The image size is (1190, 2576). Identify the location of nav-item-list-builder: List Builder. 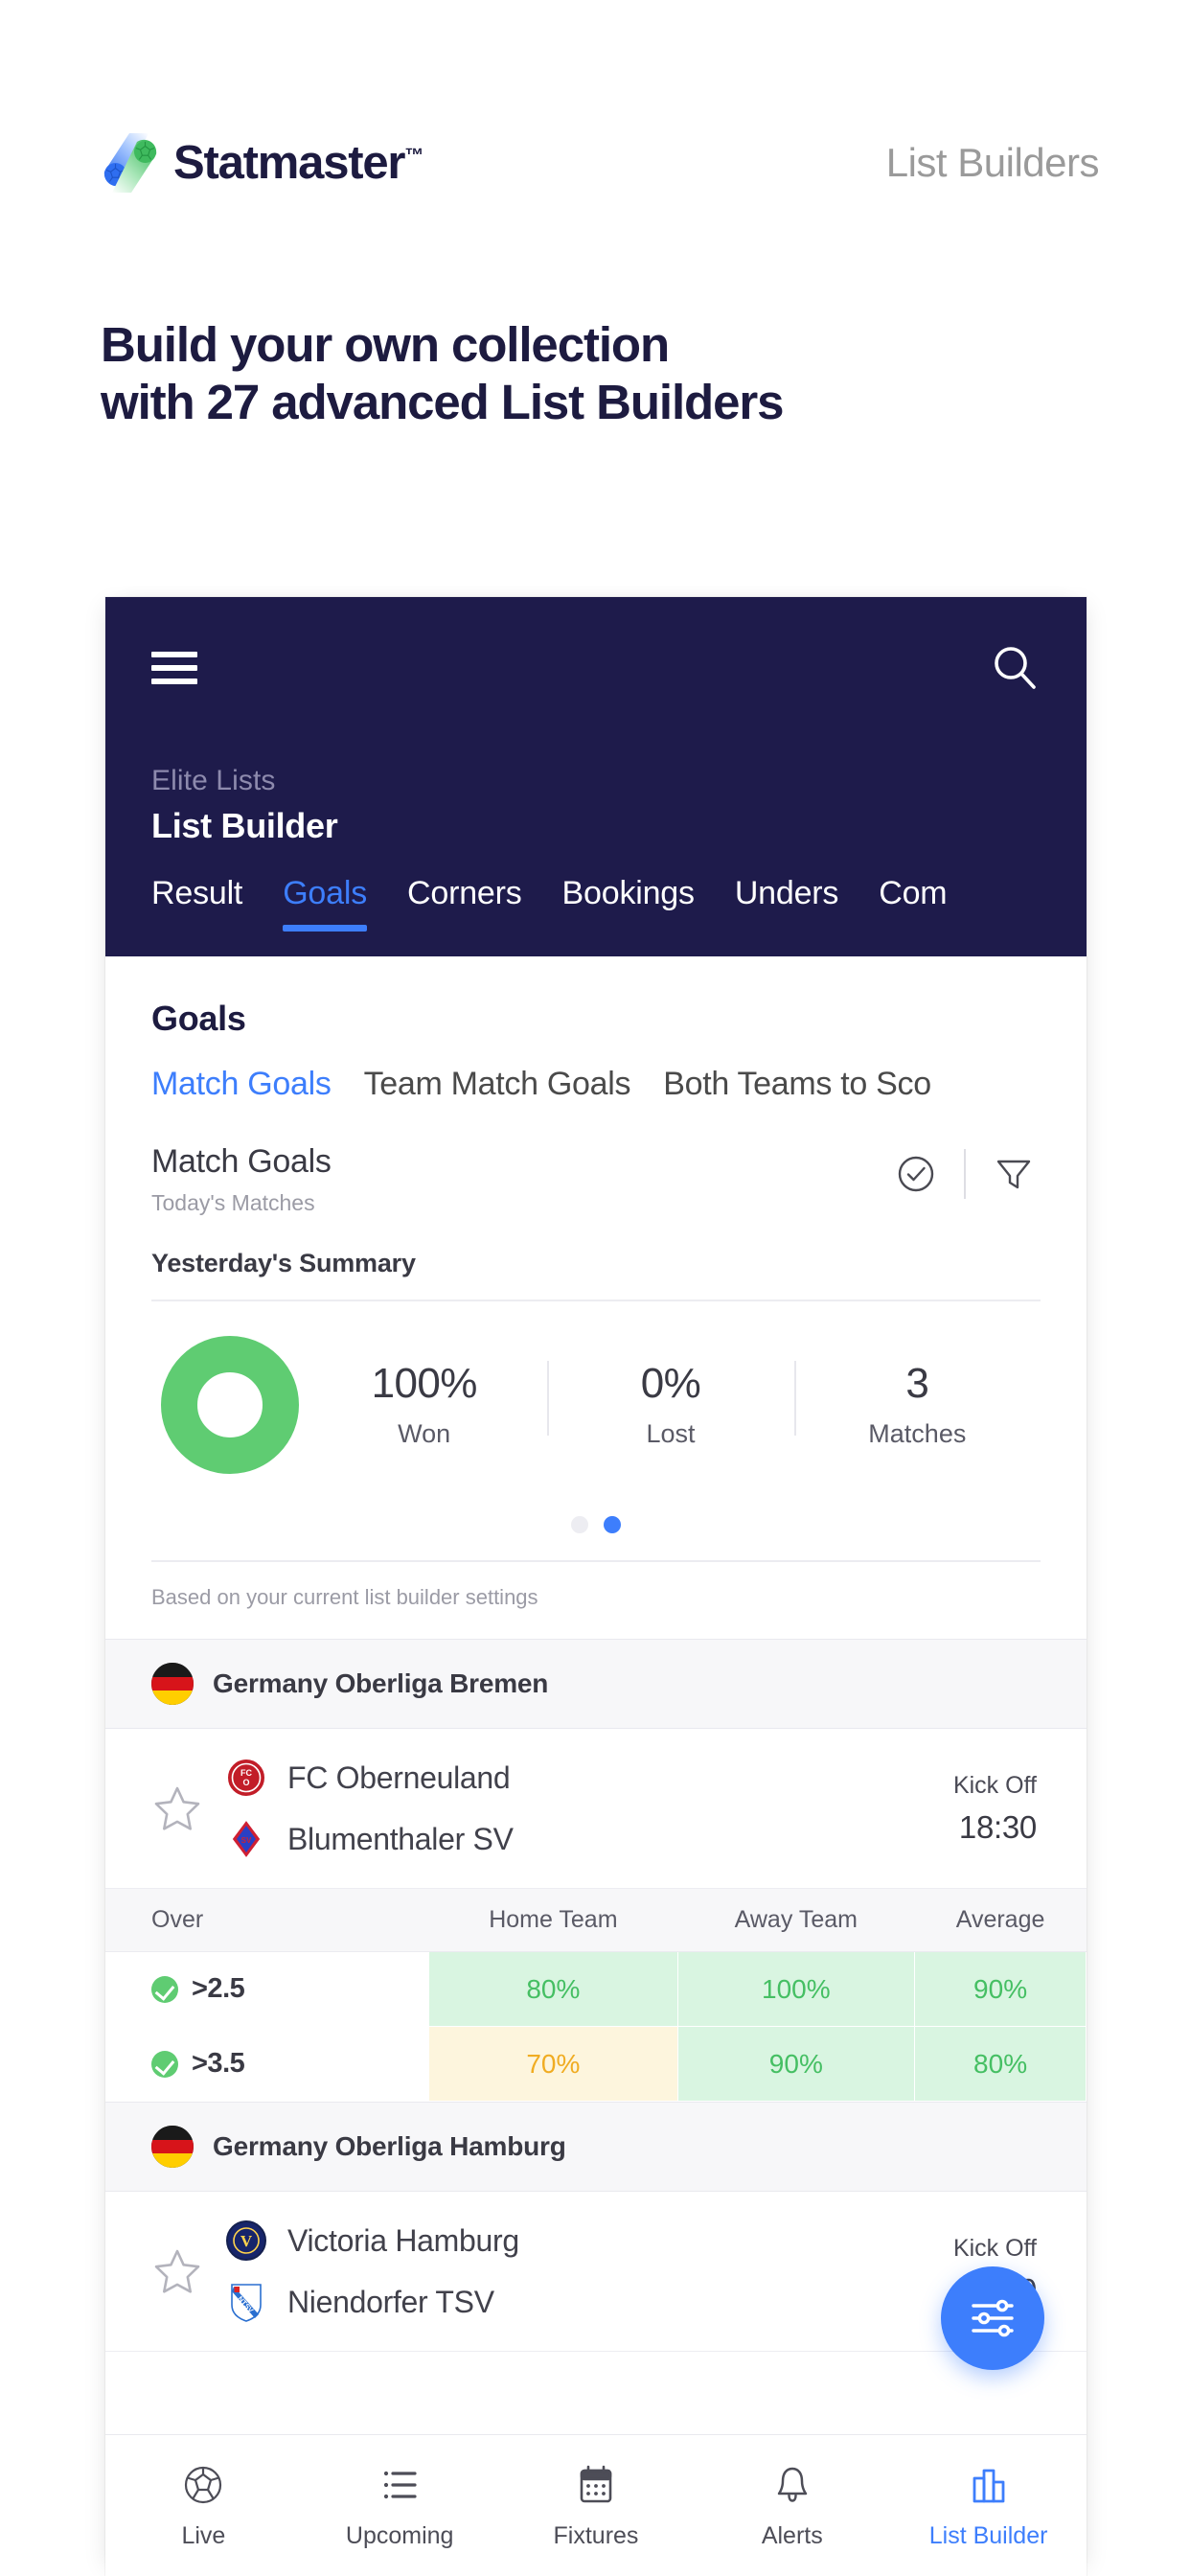
(988, 2505).